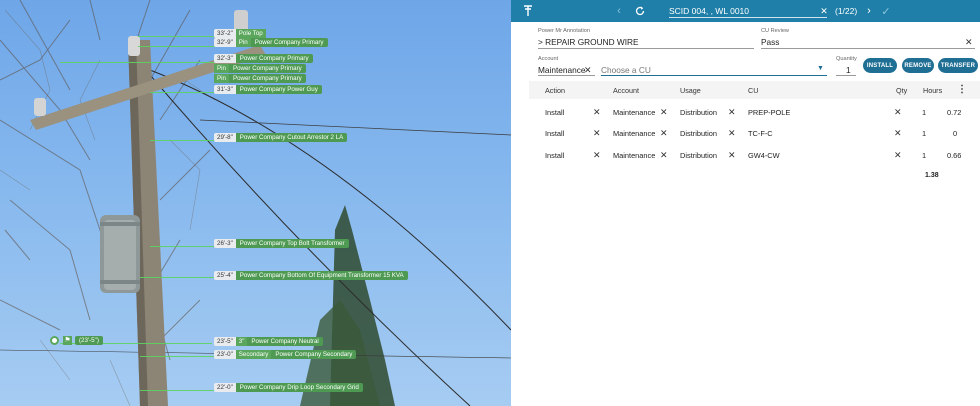 The width and height of the screenshot is (980, 406). Describe the element at coordinates (846, 59) in the screenshot. I see `quantity-label: Quantity` at that location.